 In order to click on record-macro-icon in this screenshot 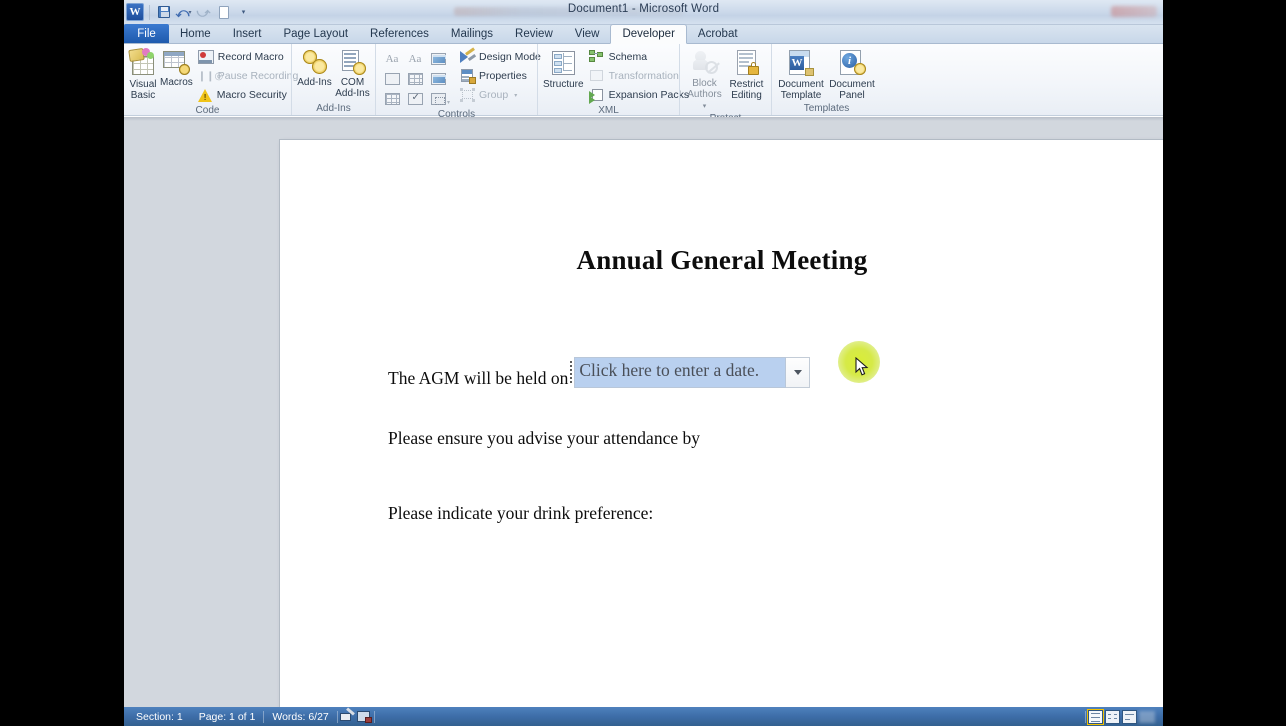, I will do `click(205, 57)`.